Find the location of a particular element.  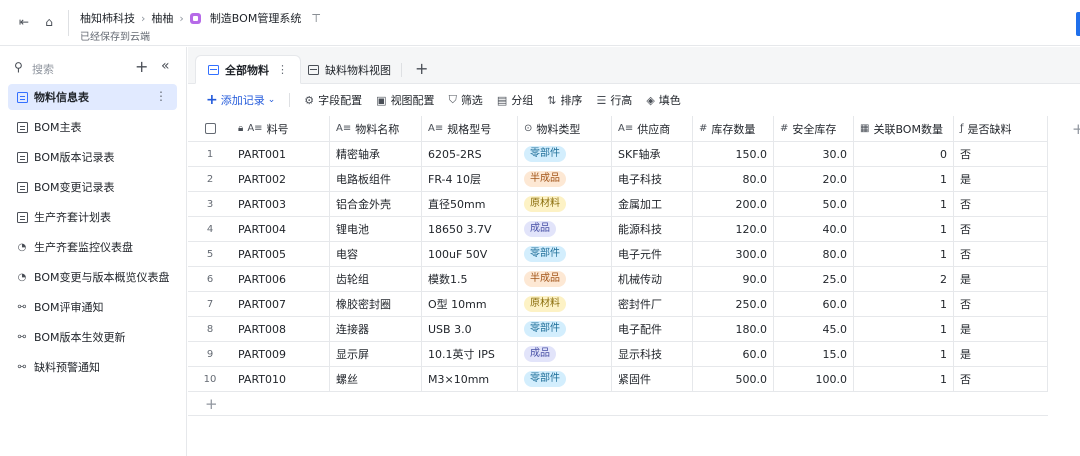

tab-shortage-view: 缺料物料视图 is located at coordinates (349, 69).